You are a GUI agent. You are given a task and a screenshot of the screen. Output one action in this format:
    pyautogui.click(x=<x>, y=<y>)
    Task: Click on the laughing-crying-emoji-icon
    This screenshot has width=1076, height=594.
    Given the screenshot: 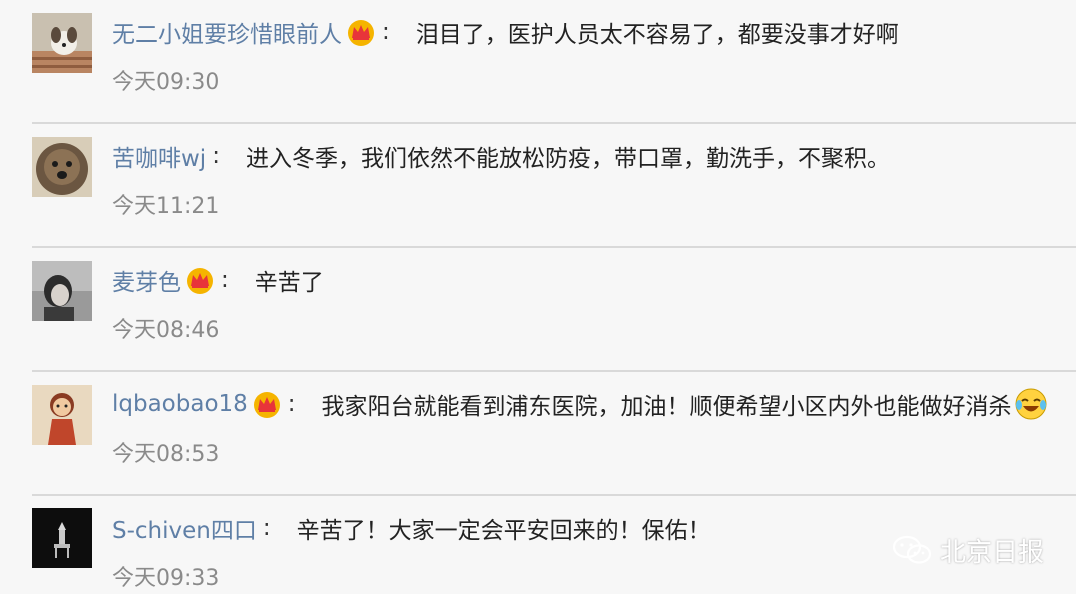 What is the action you would take?
    pyautogui.click(x=1031, y=404)
    